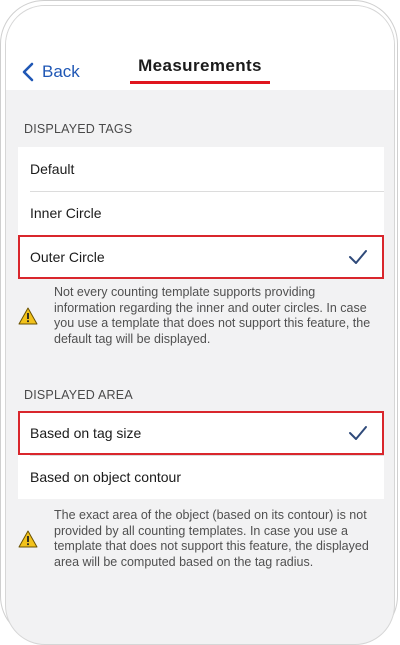  What do you see at coordinates (86, 433) in the screenshot?
I see `option-label: Based on tag size` at bounding box center [86, 433].